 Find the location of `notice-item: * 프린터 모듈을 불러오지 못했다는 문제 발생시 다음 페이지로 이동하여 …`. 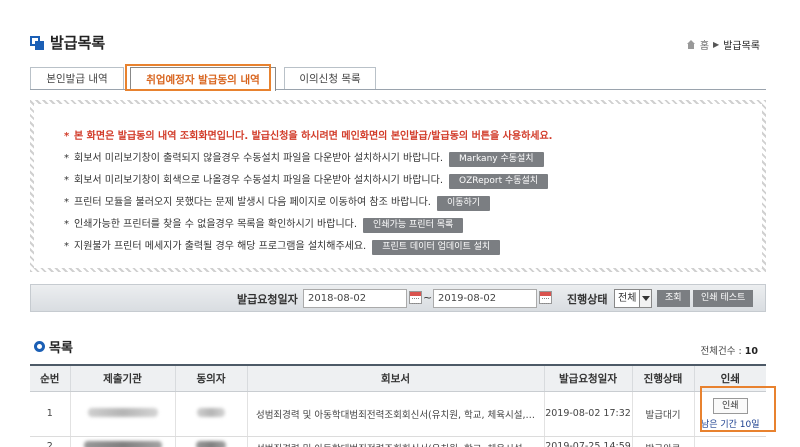

notice-item: * 프린터 모듈을 불러오지 못했다는 문제 발생시 다음 페이지로 이동하여 … is located at coordinates (308, 203).